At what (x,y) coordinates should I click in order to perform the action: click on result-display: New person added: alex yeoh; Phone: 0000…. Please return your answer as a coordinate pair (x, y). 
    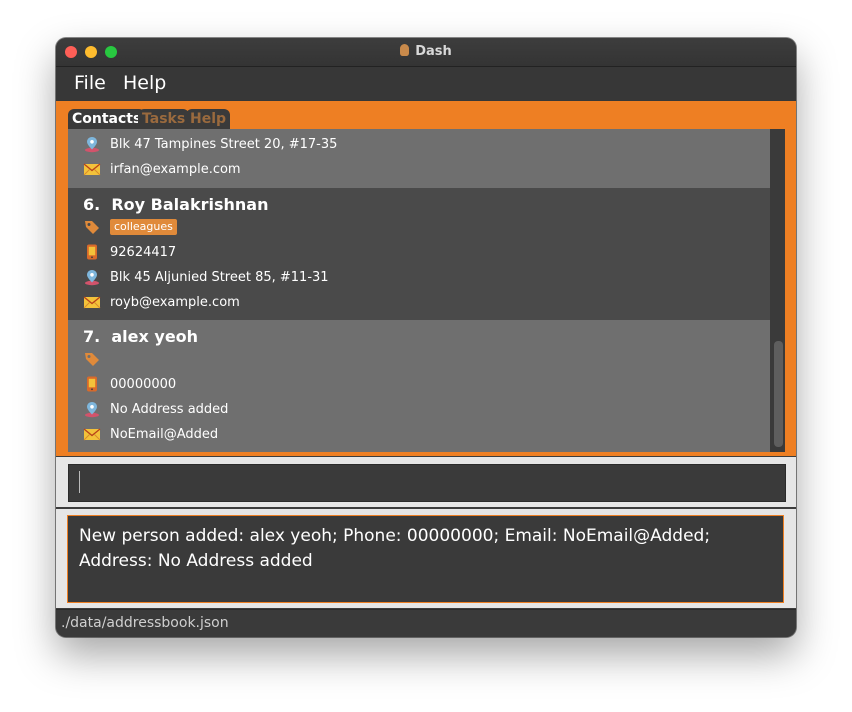
    Looking at the image, I should click on (425, 559).